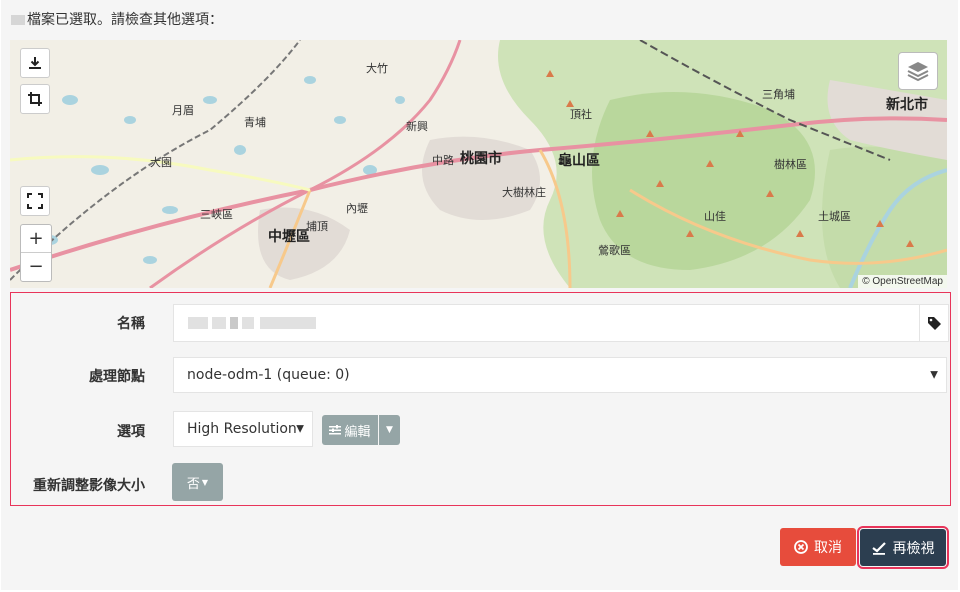 The width and height of the screenshot is (960, 592). Describe the element at coordinates (117, 377) in the screenshot. I see `node-label: 處理節點` at that location.